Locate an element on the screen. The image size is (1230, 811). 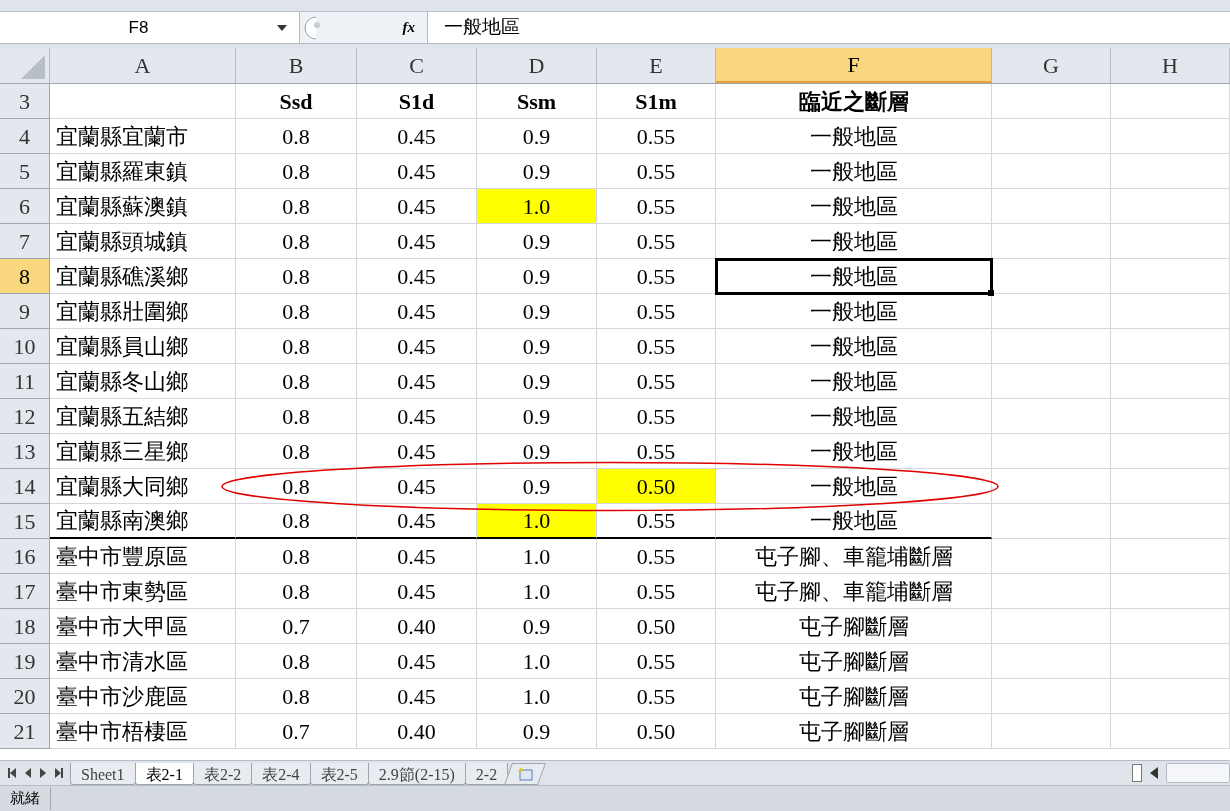
table-cell: 0.40 is located at coordinates (417, 731).